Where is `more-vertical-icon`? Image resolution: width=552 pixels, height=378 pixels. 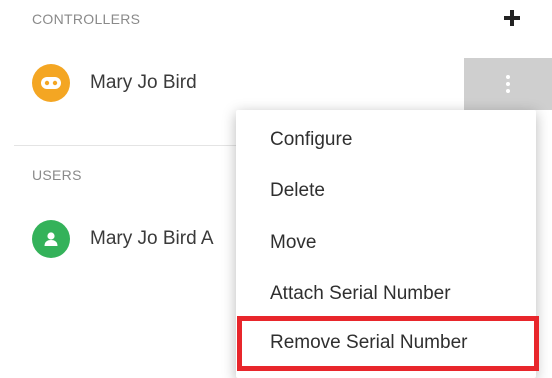 more-vertical-icon is located at coordinates (508, 84).